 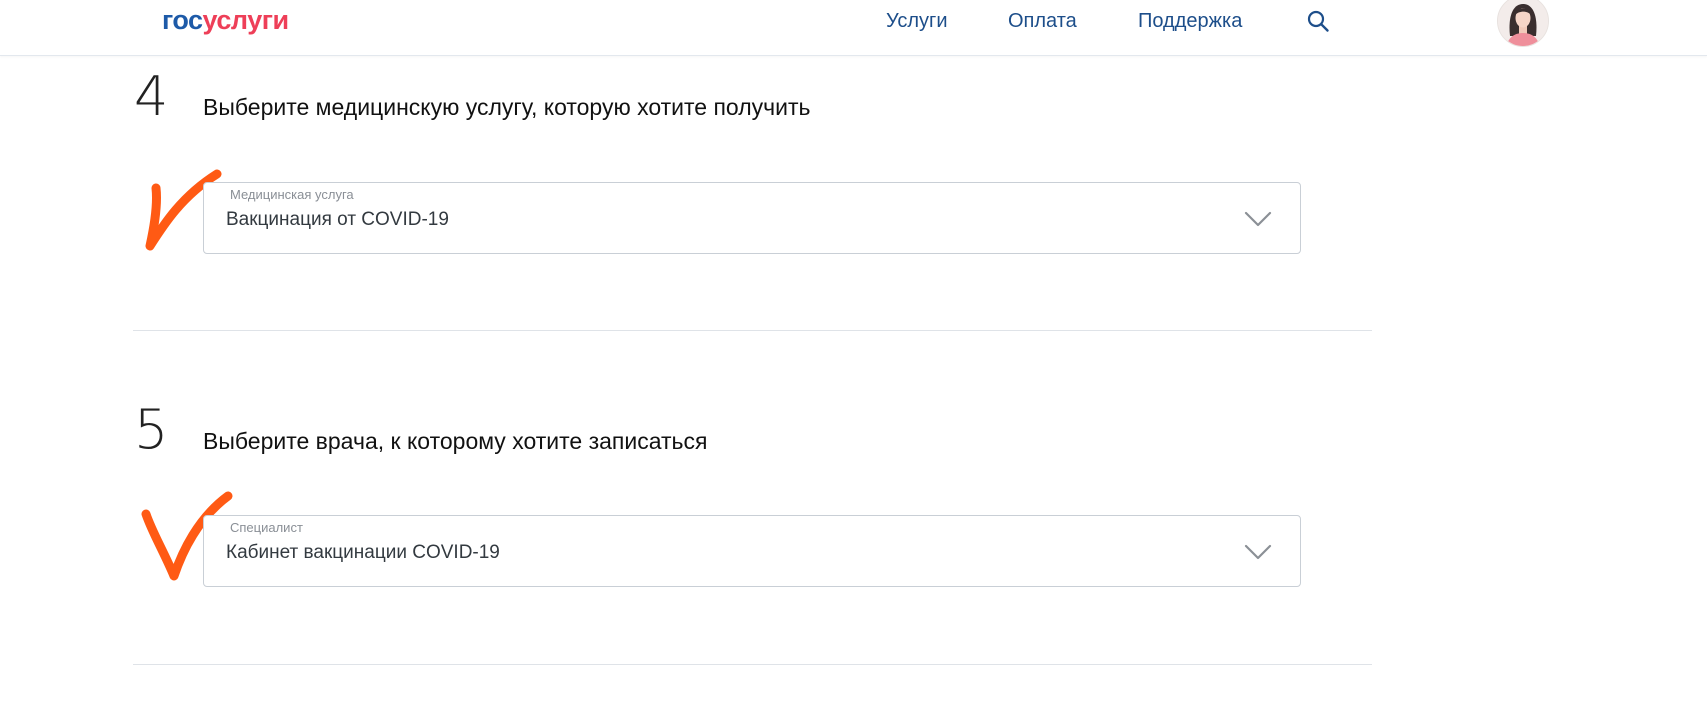 I want to click on nav-link-support: Поддержка, so click(x=1190, y=21).